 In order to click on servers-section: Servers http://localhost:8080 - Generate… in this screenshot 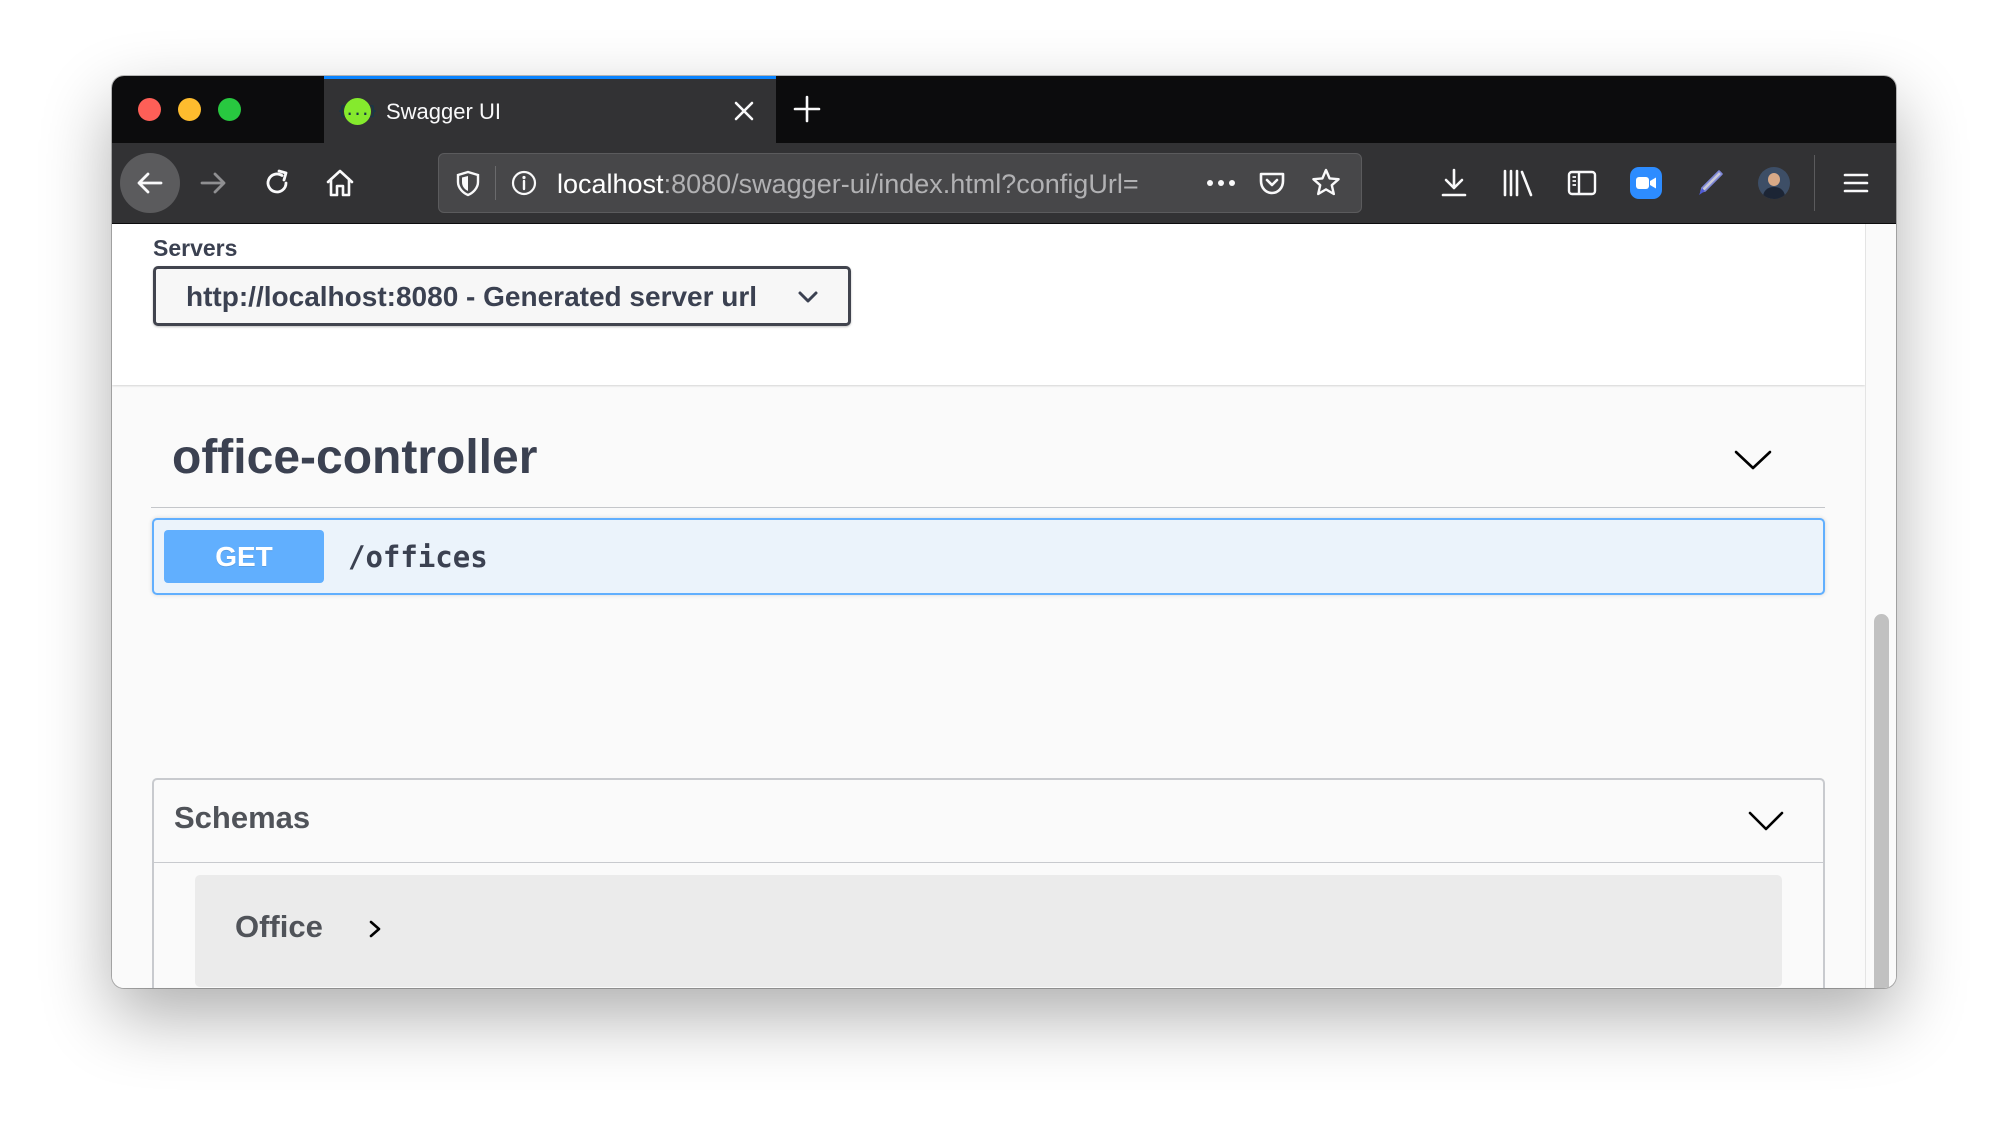, I will do `click(988, 304)`.